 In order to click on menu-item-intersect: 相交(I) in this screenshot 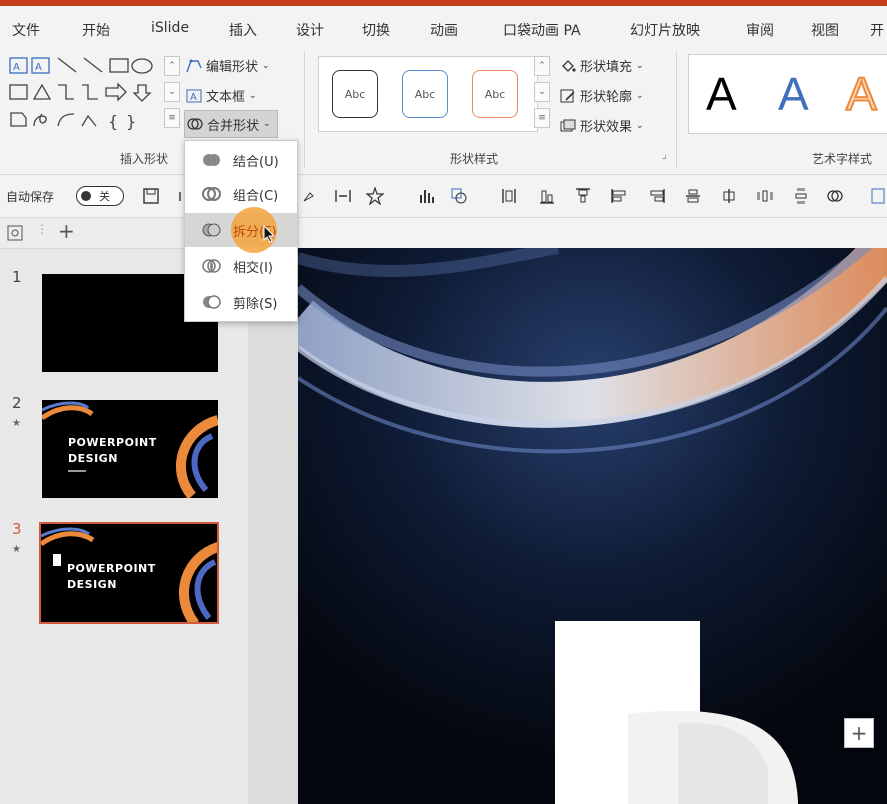, I will do `click(241, 266)`.